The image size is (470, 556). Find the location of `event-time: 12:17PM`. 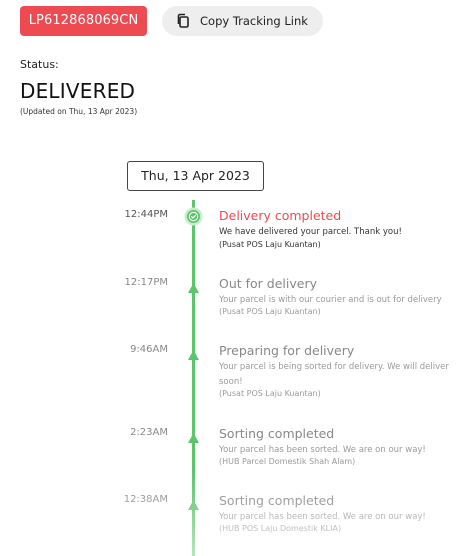

event-time: 12:17PM is located at coordinates (146, 282).